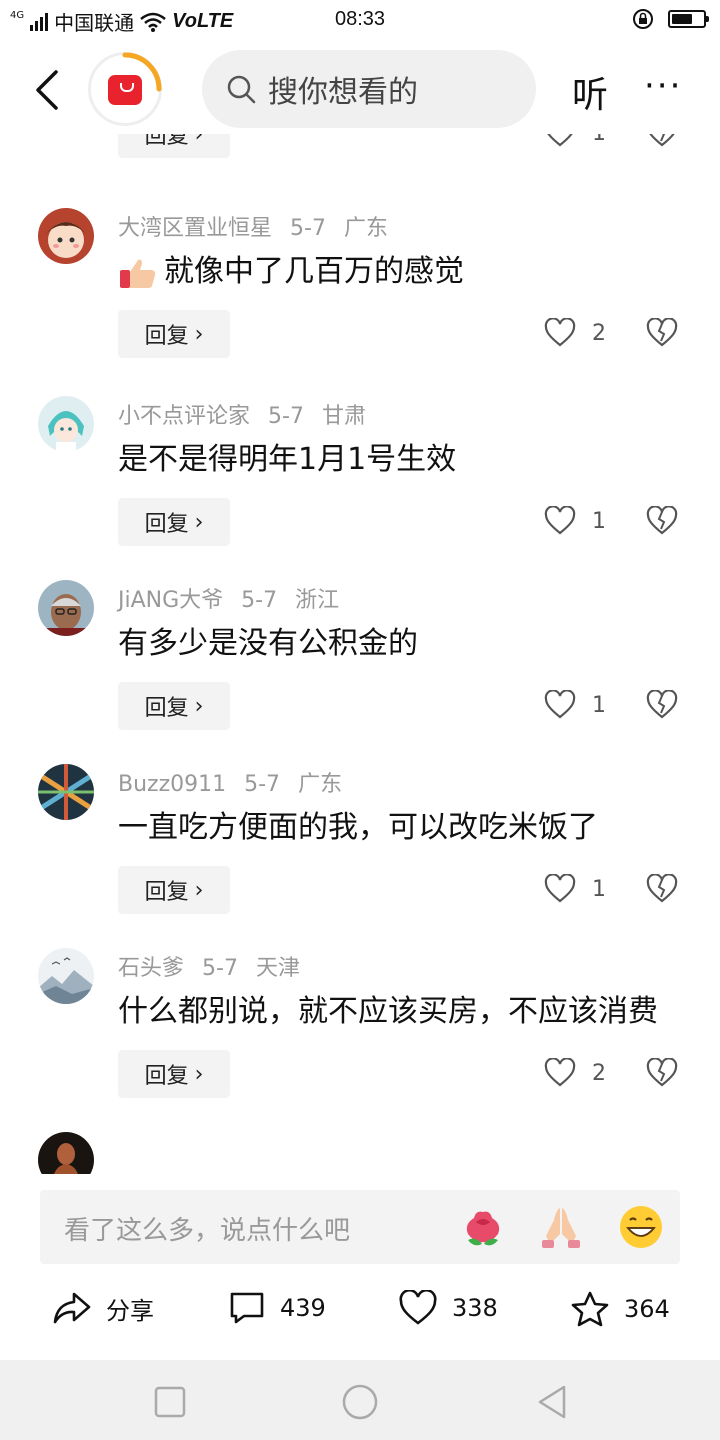 Image resolution: width=720 pixels, height=1440 pixels. Describe the element at coordinates (72, 1308) in the screenshot. I see `share-icon` at that location.